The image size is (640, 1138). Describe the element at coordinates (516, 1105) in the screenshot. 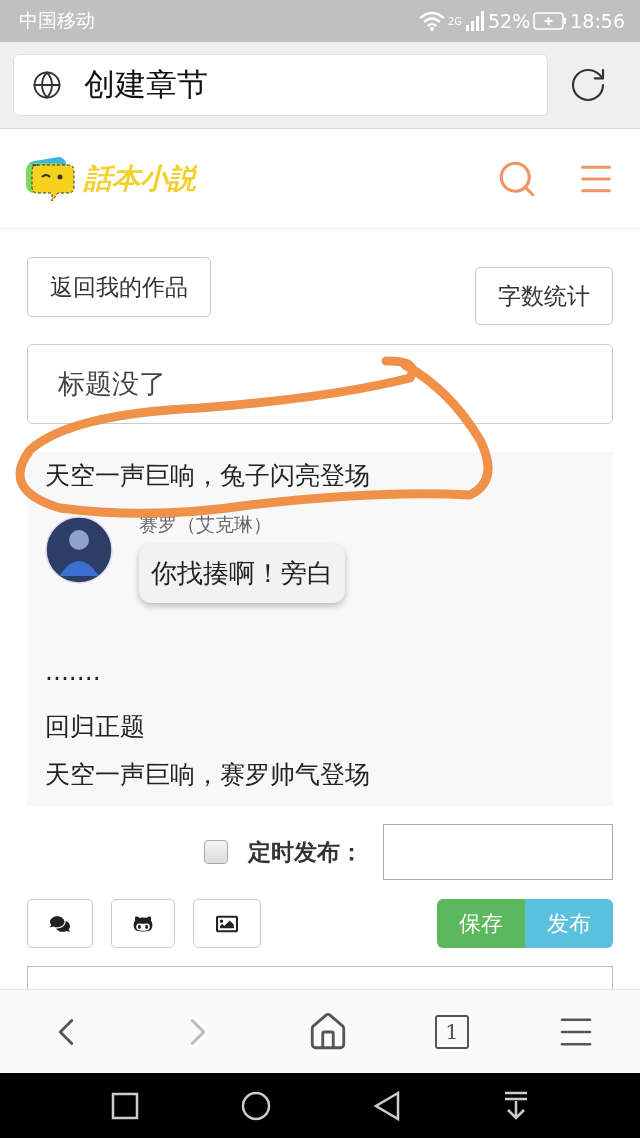

I see `pull-down-icon` at that location.